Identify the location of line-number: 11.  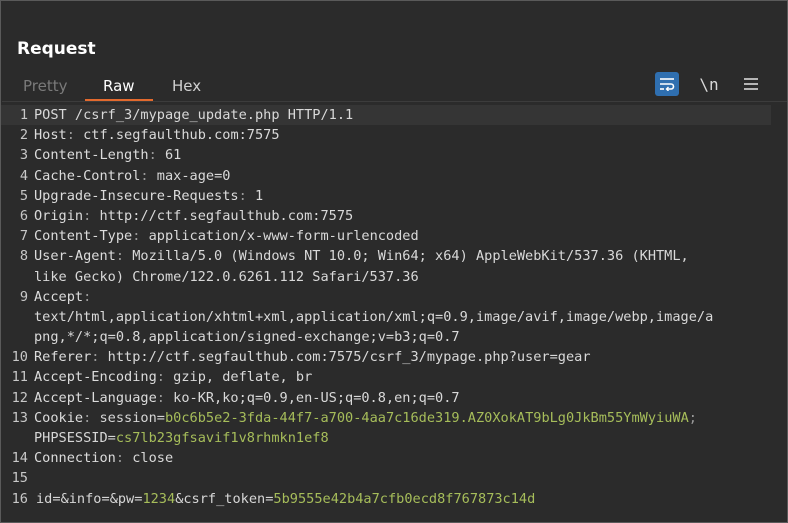
(19, 377).